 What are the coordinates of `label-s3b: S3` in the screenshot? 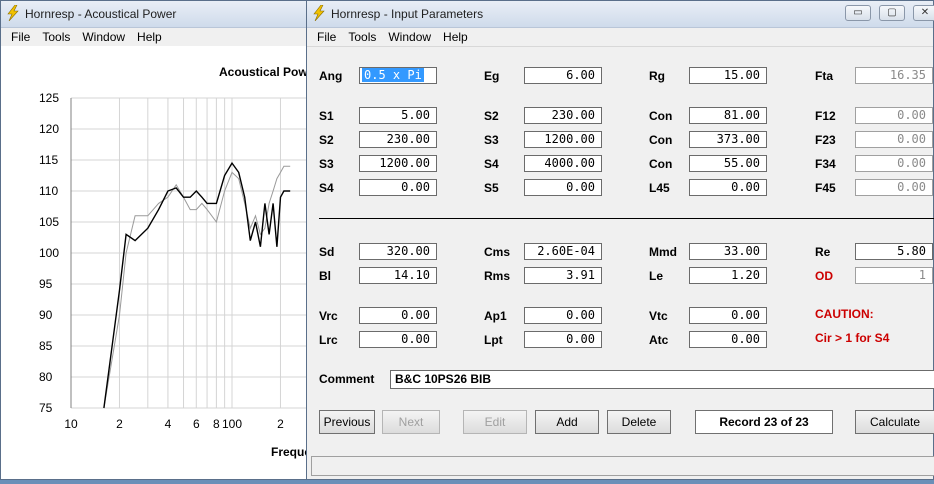 It's located at (491, 140).